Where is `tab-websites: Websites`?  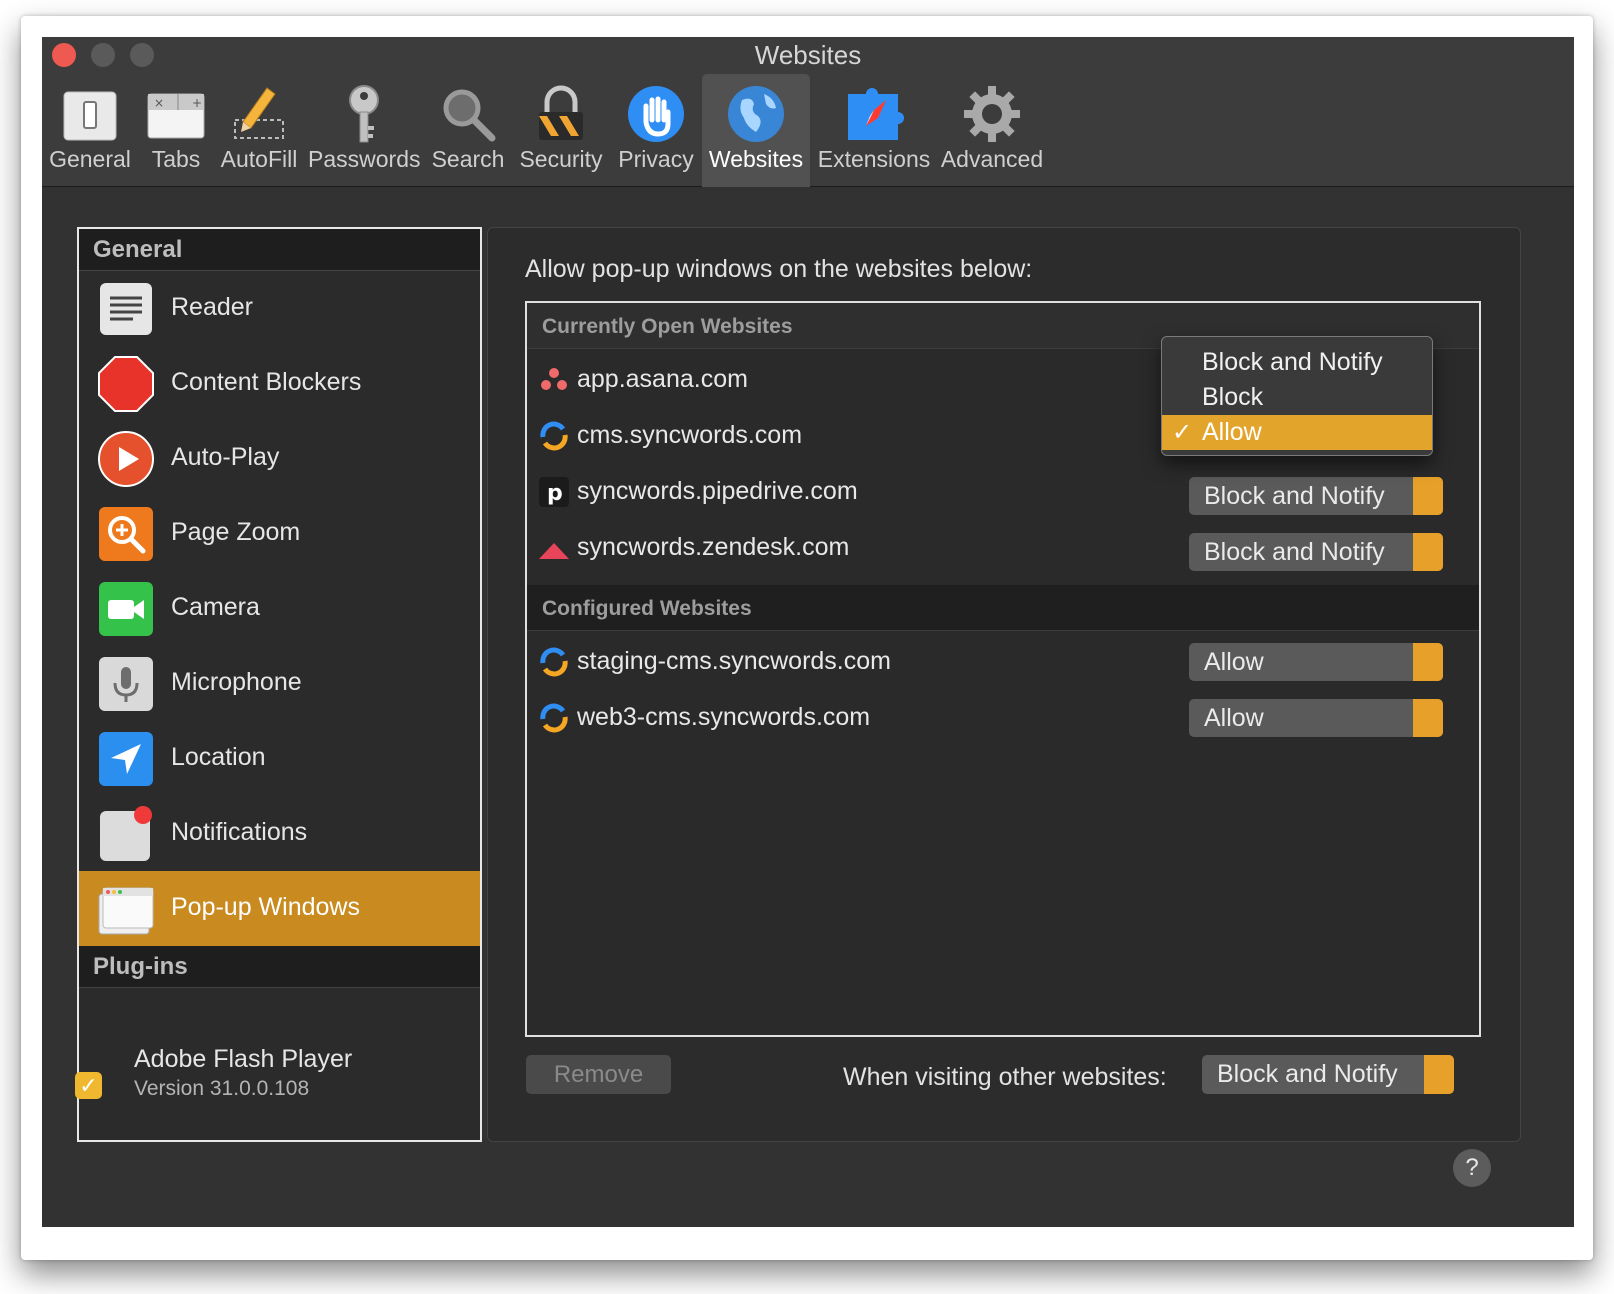 tab-websites: Websites is located at coordinates (756, 130).